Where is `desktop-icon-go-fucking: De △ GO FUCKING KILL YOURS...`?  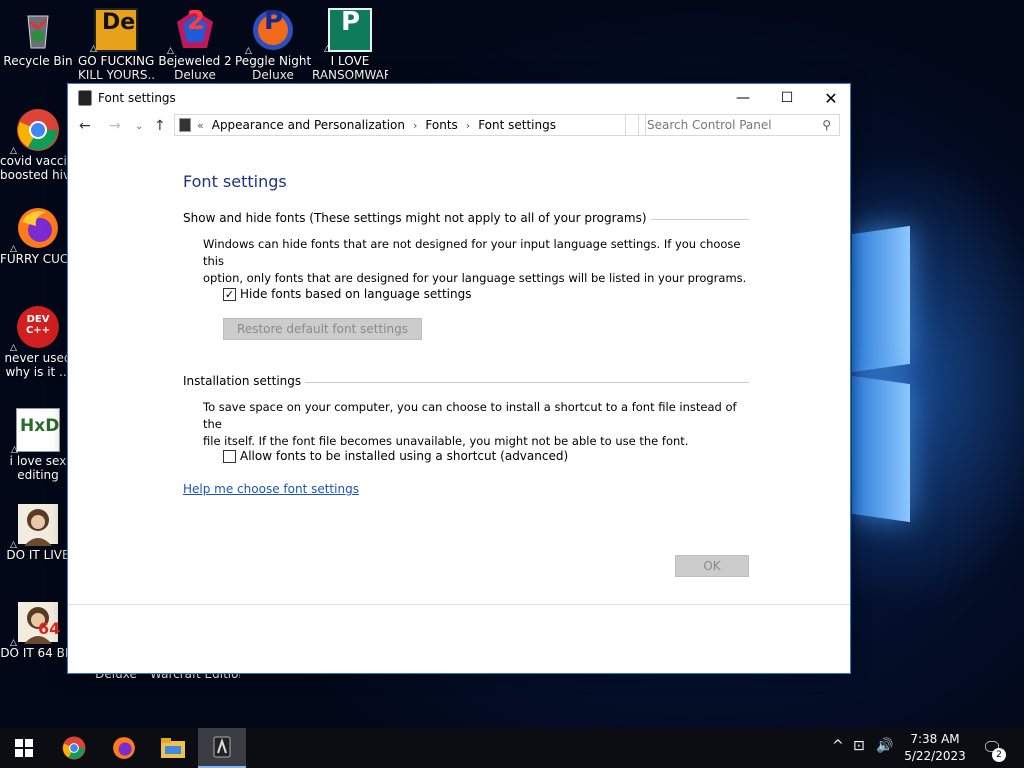 desktop-icon-go-fucking: De △ GO FUCKING KILL YOURS... is located at coordinates (116, 45).